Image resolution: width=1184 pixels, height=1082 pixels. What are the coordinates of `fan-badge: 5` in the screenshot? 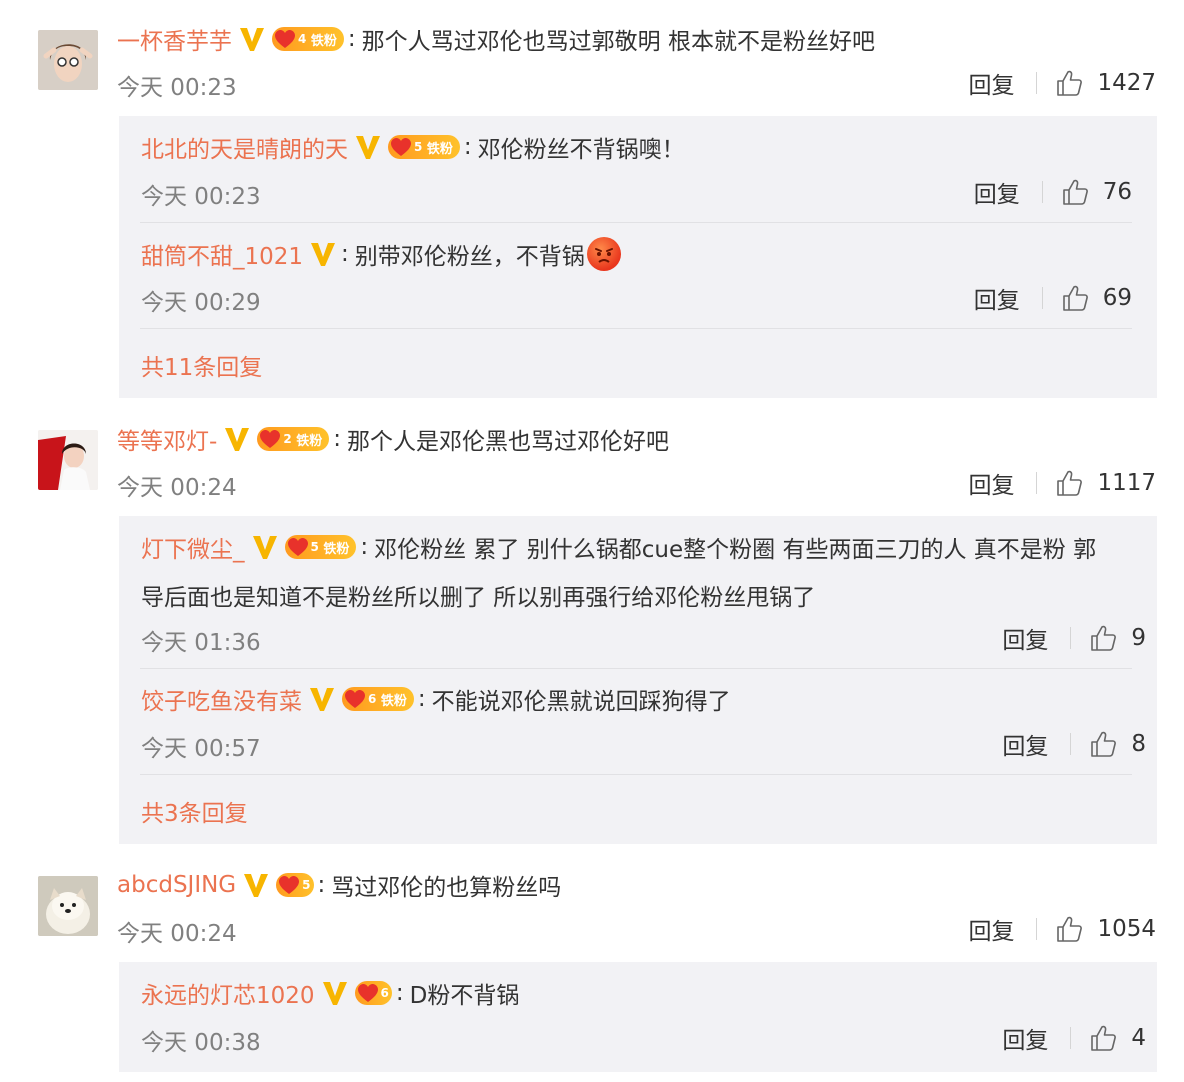 It's located at (295, 885).